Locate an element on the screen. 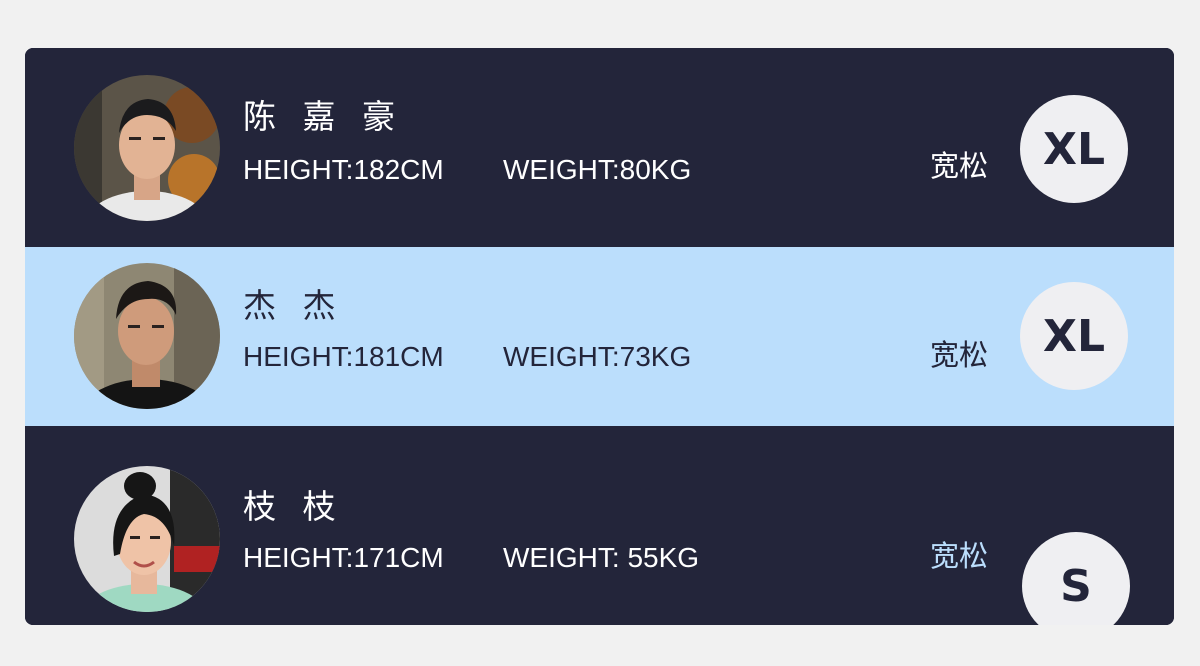  member-height: HEIGHT:171CM is located at coordinates (343, 557).